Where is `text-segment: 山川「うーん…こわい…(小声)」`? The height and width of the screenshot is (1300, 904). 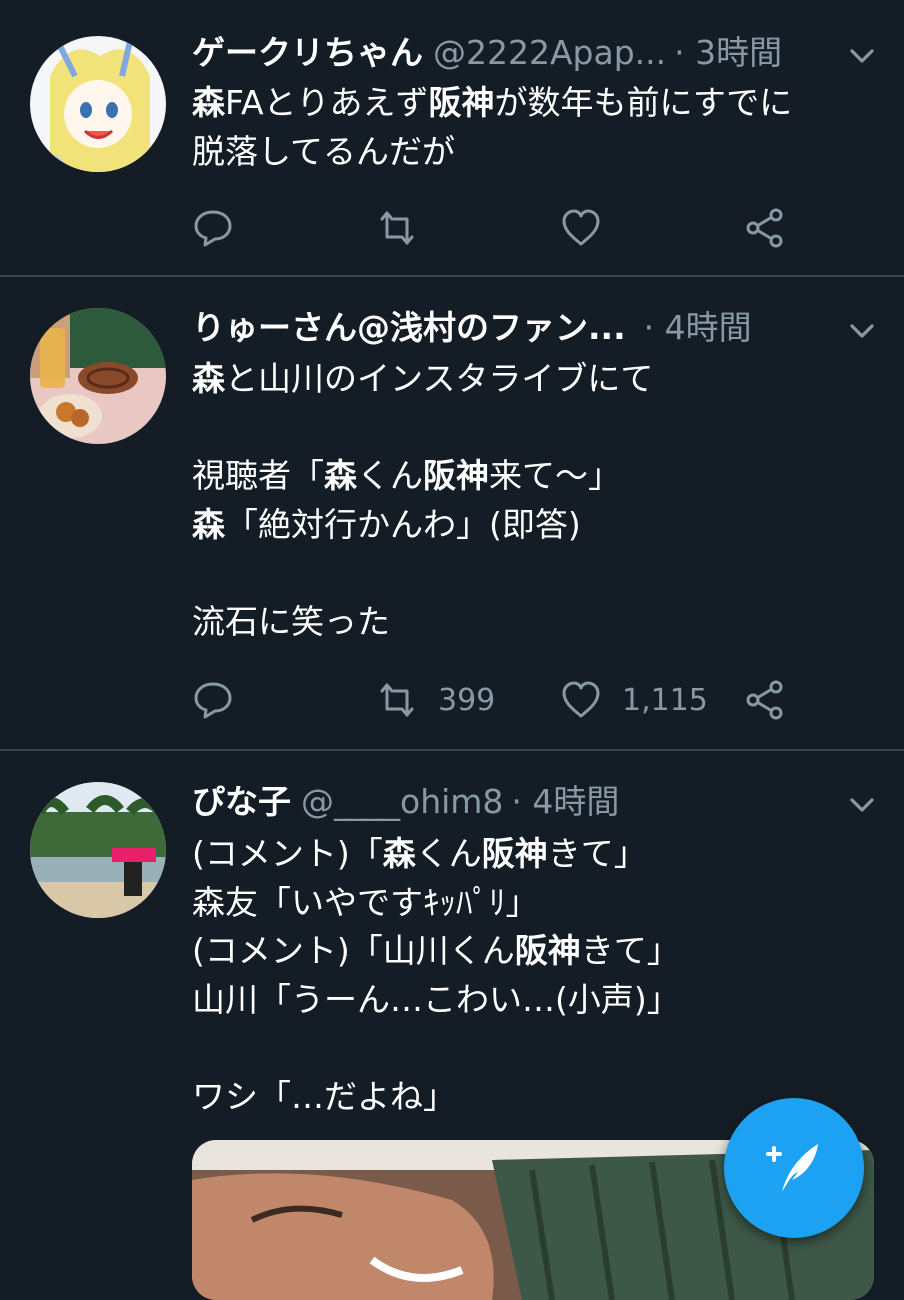
text-segment: 山川「うーん…こわい…(小声)」 is located at coordinates (436, 999).